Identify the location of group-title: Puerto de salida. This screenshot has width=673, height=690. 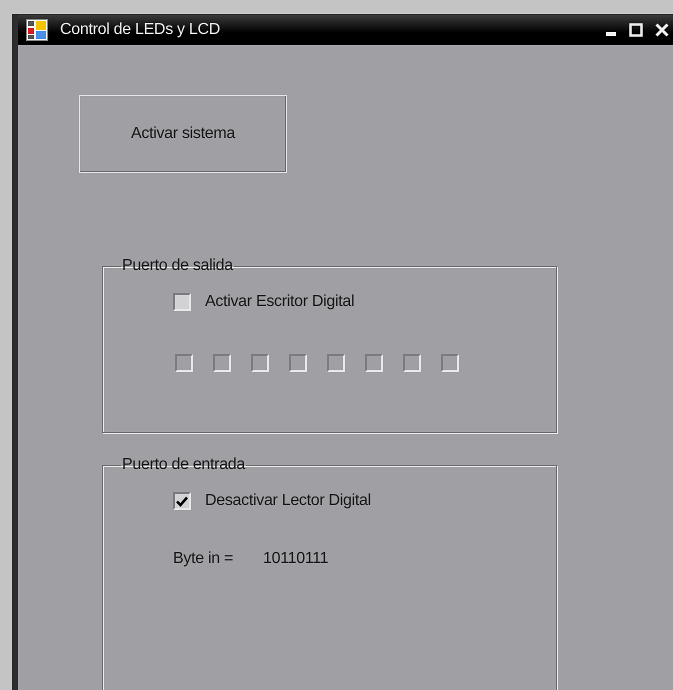
(177, 266).